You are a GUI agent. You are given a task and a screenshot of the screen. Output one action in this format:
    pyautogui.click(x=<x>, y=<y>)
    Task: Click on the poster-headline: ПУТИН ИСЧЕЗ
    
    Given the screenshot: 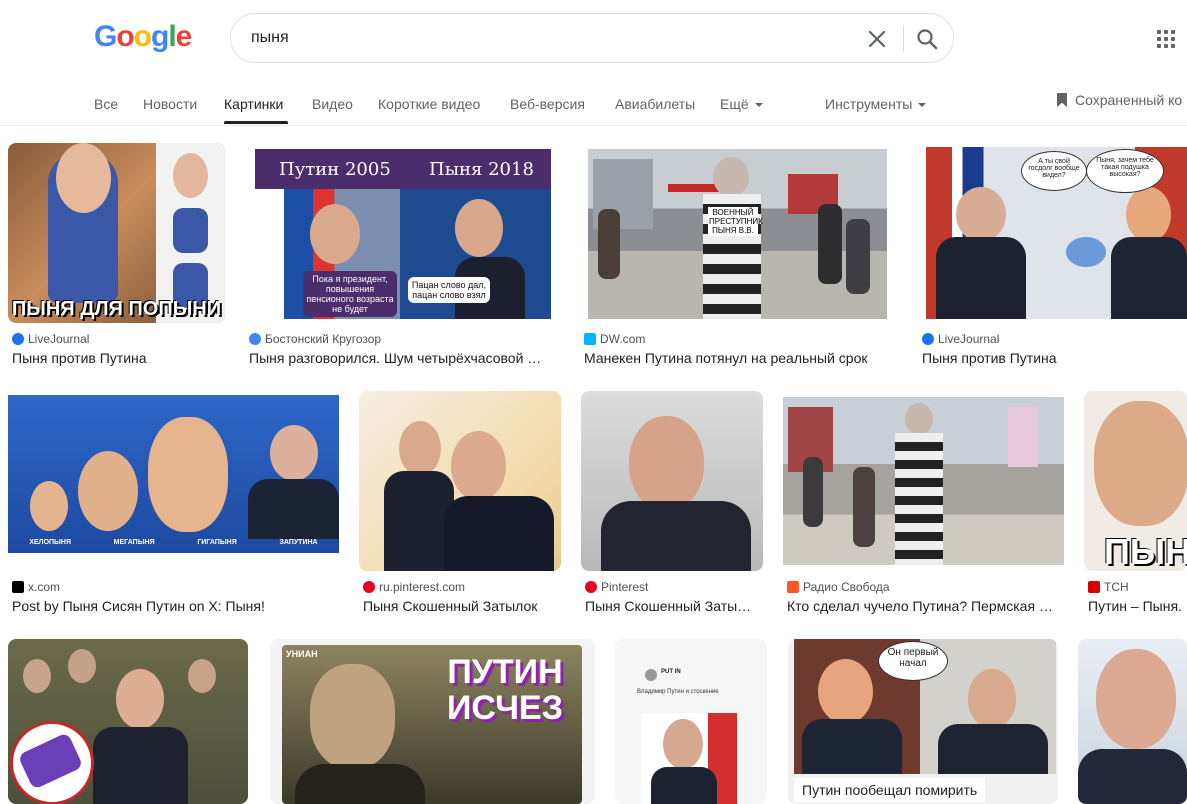 What is the action you would take?
    pyautogui.click(x=504, y=690)
    